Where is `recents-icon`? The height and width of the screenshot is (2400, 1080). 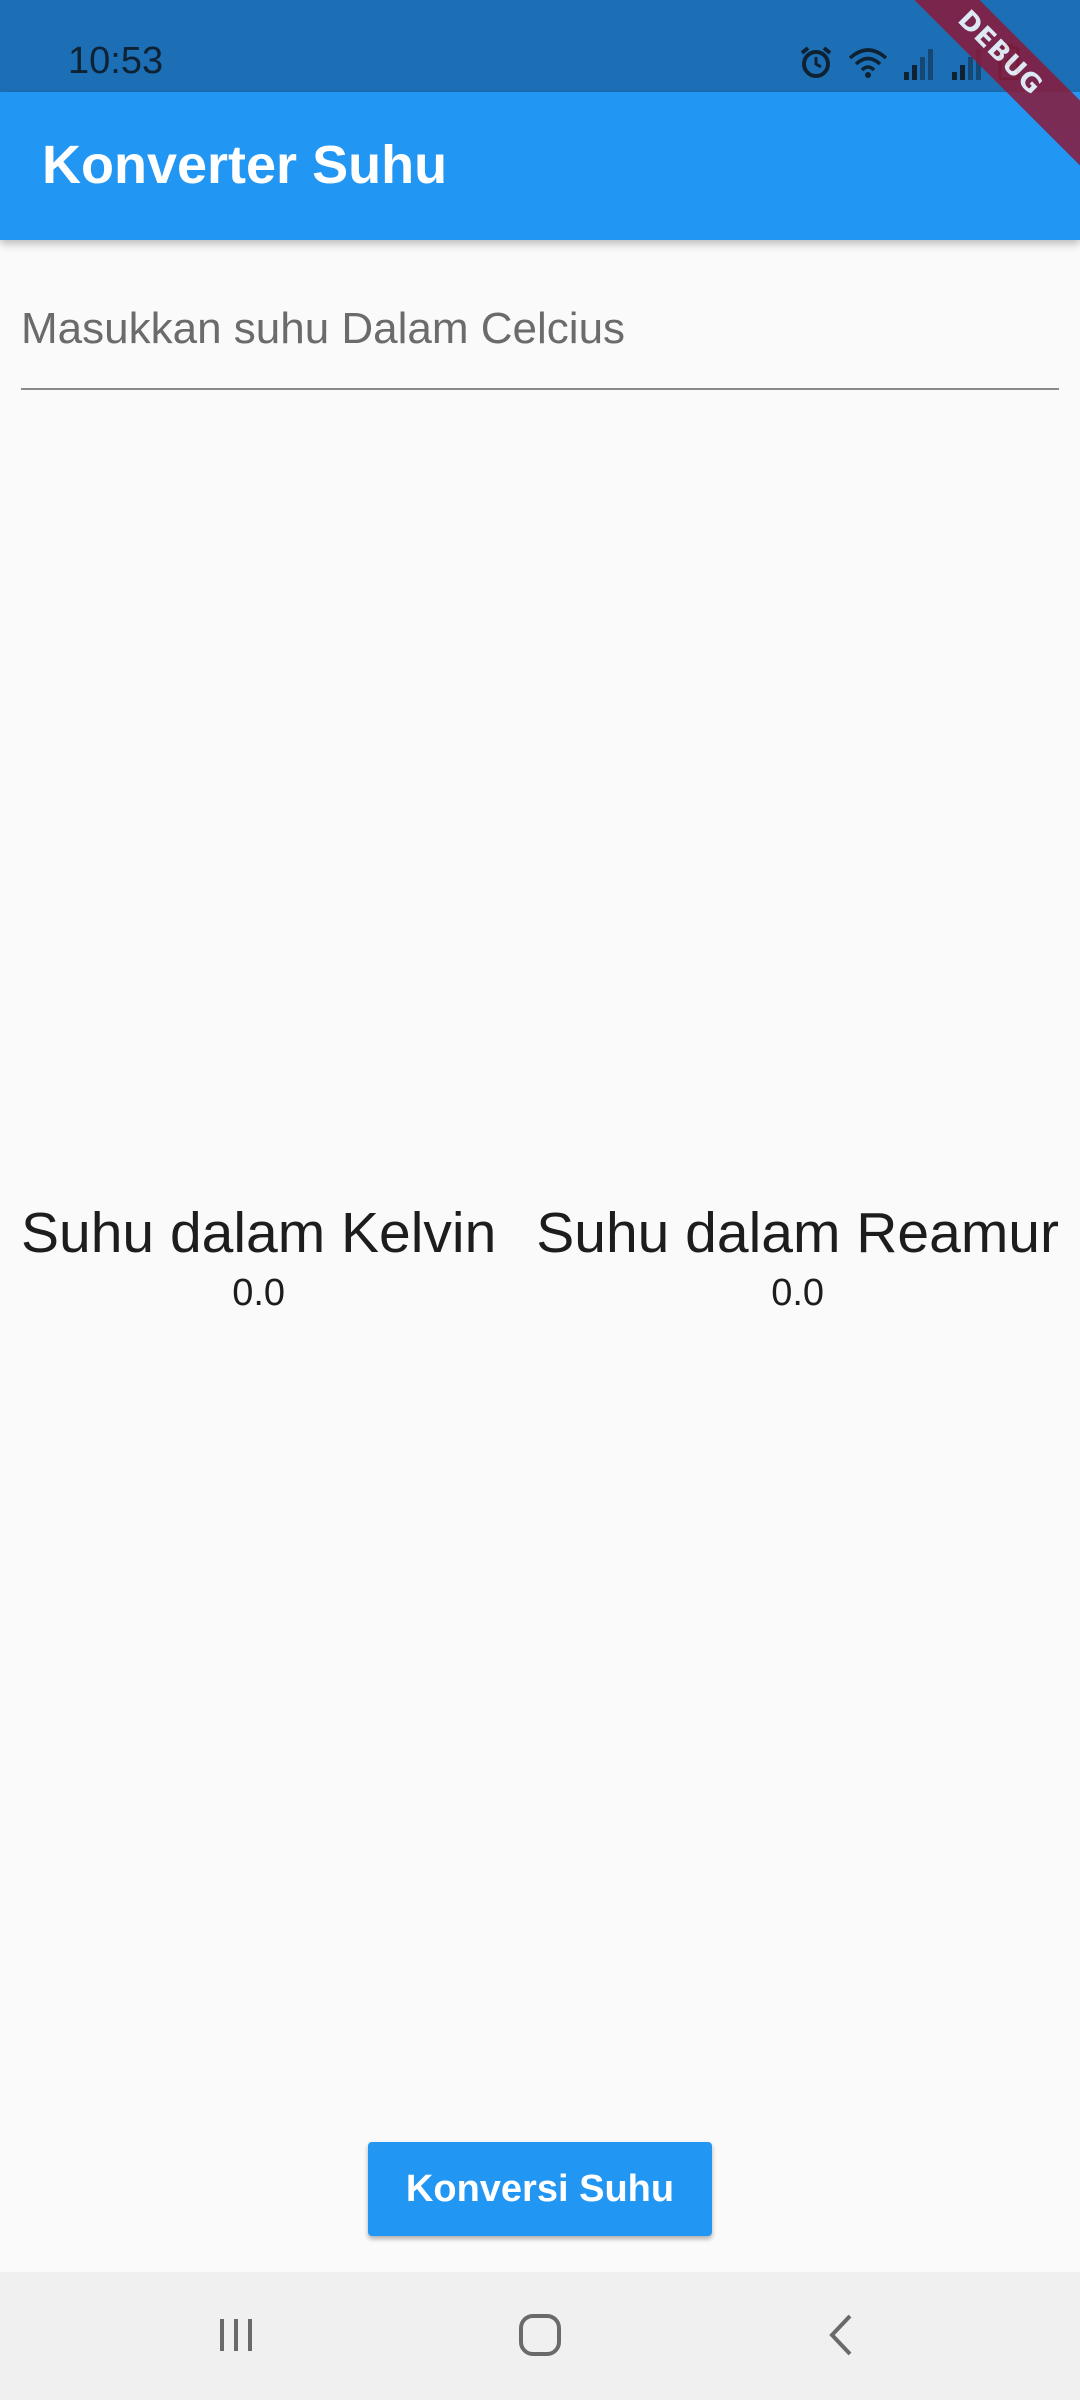 recents-icon is located at coordinates (236, 2337).